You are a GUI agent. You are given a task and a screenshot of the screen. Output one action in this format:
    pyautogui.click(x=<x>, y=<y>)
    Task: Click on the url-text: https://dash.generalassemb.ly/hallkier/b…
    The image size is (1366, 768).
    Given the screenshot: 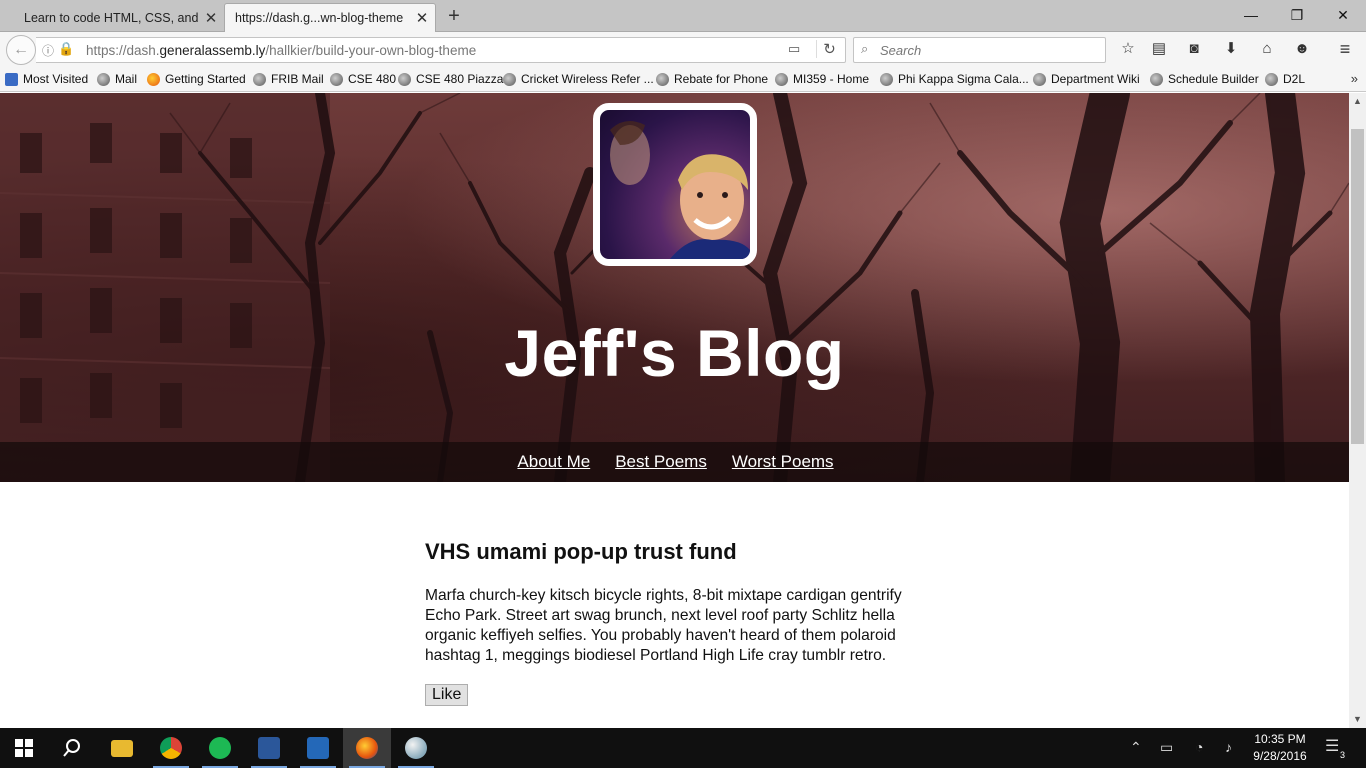 What is the action you would take?
    pyautogui.click(x=281, y=50)
    